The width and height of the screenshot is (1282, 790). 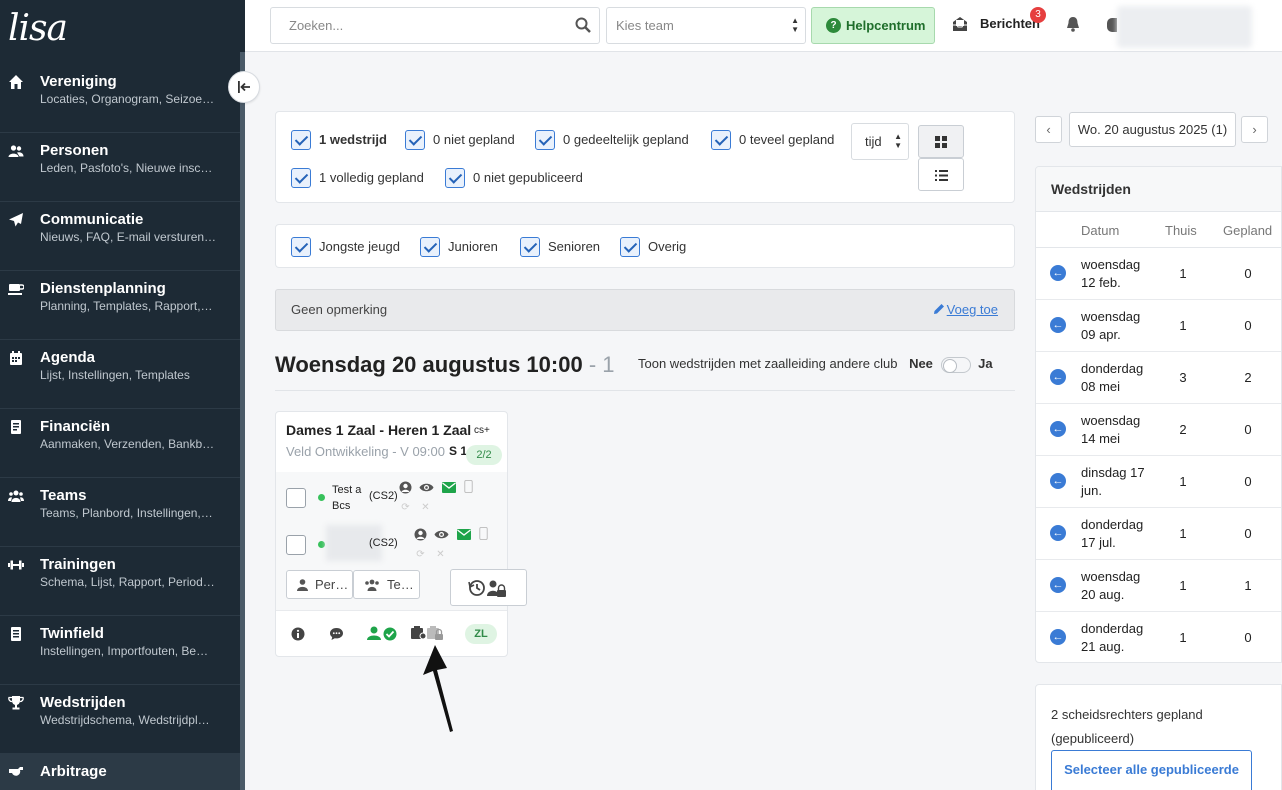 I want to click on referee-name: Test a Bcs, so click(x=352, y=498).